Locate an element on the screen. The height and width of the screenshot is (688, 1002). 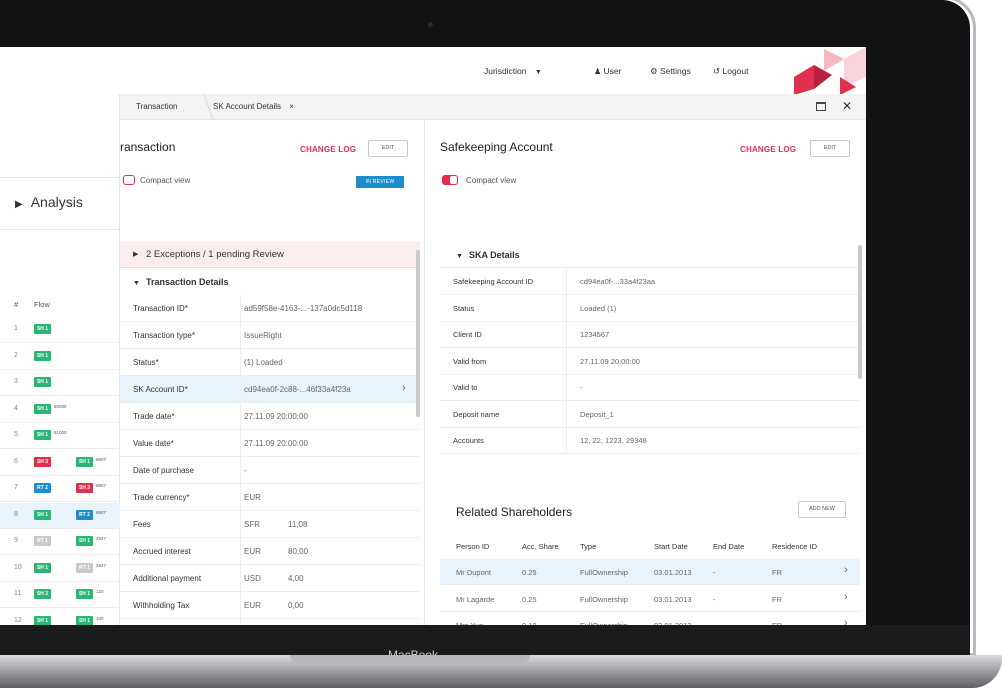
field-label: Accrued interest is located at coordinates (162, 551).